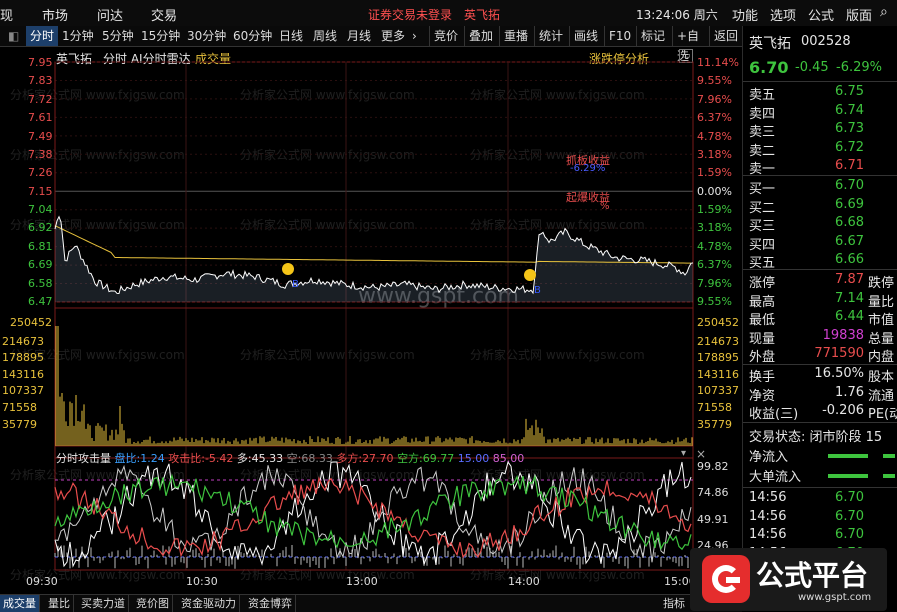 This screenshot has width=897, height=612. Describe the element at coordinates (42, 36) in the screenshot. I see `tab-fenshi: 分时` at that location.